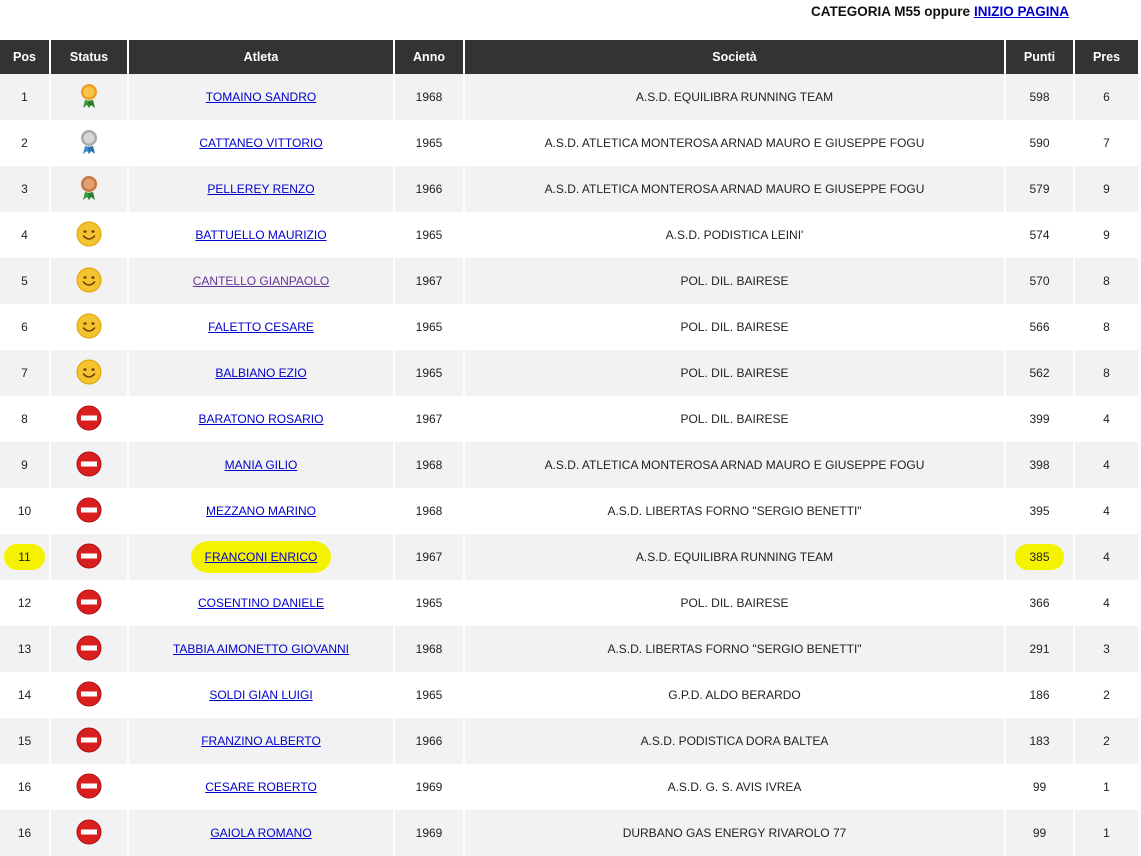 The image size is (1141, 856). What do you see at coordinates (260, 373) in the screenshot?
I see `athlete-link: BALBIANO EZIO` at bounding box center [260, 373].